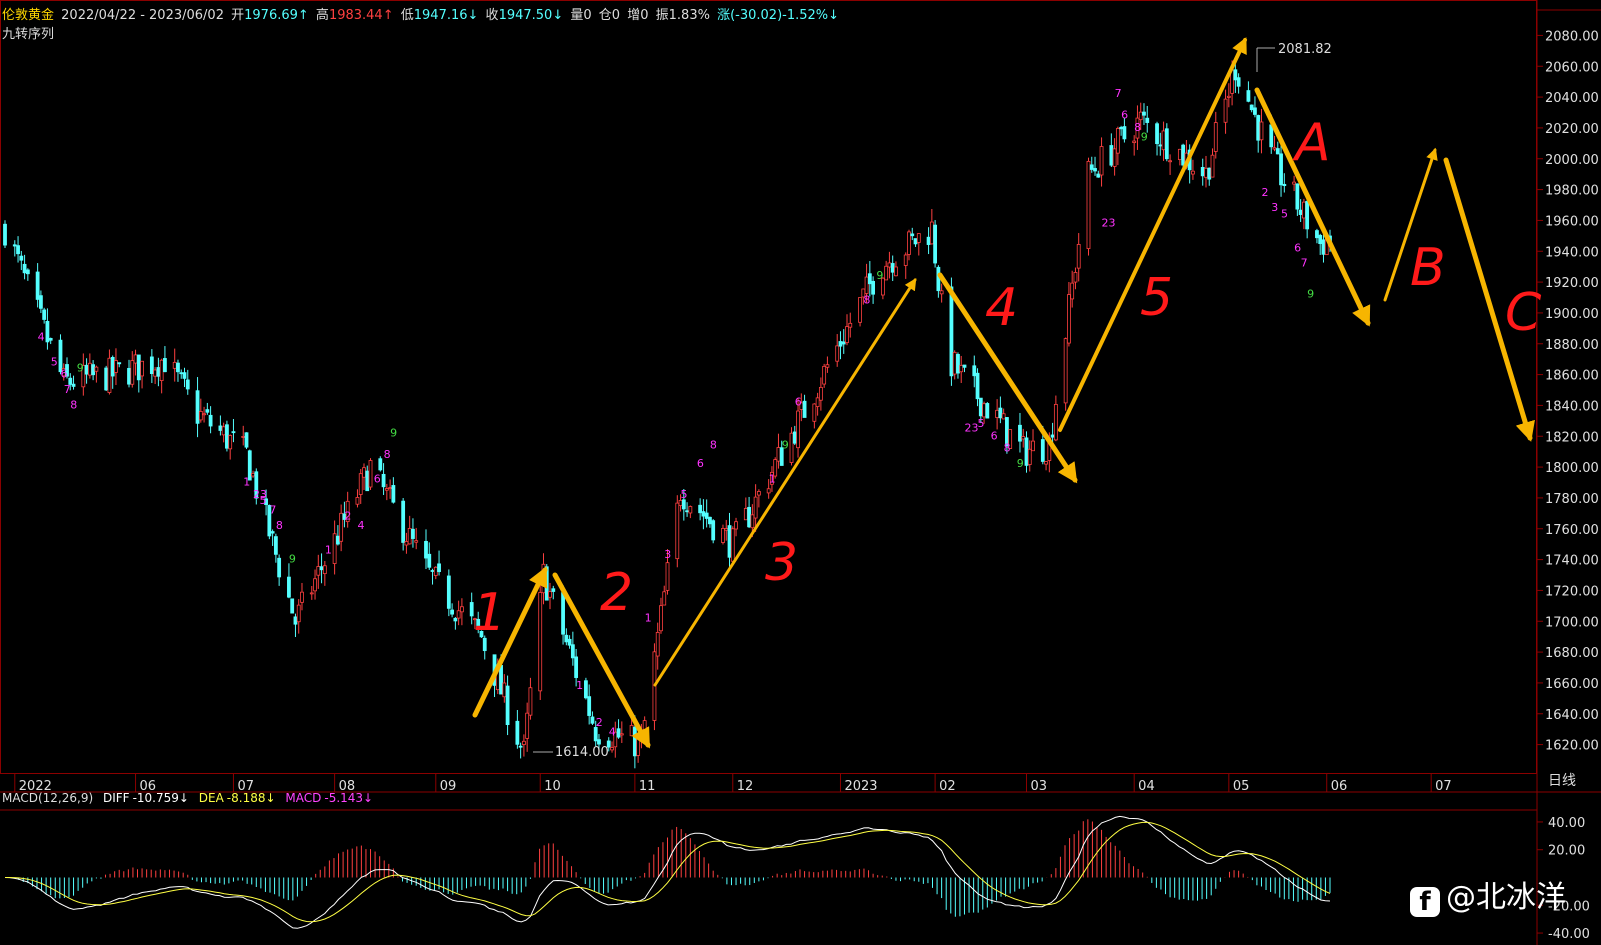 The width and height of the screenshot is (1601, 945). Describe the element at coordinates (1572, 314) in the screenshot. I see `y-tick-label: 1900.00` at that location.